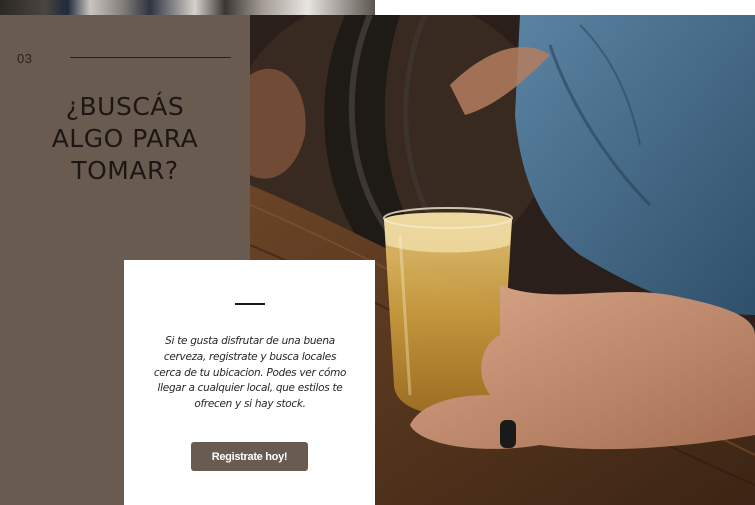  I want to click on section-title-line-2: ALGO PARA, so click(125, 138).